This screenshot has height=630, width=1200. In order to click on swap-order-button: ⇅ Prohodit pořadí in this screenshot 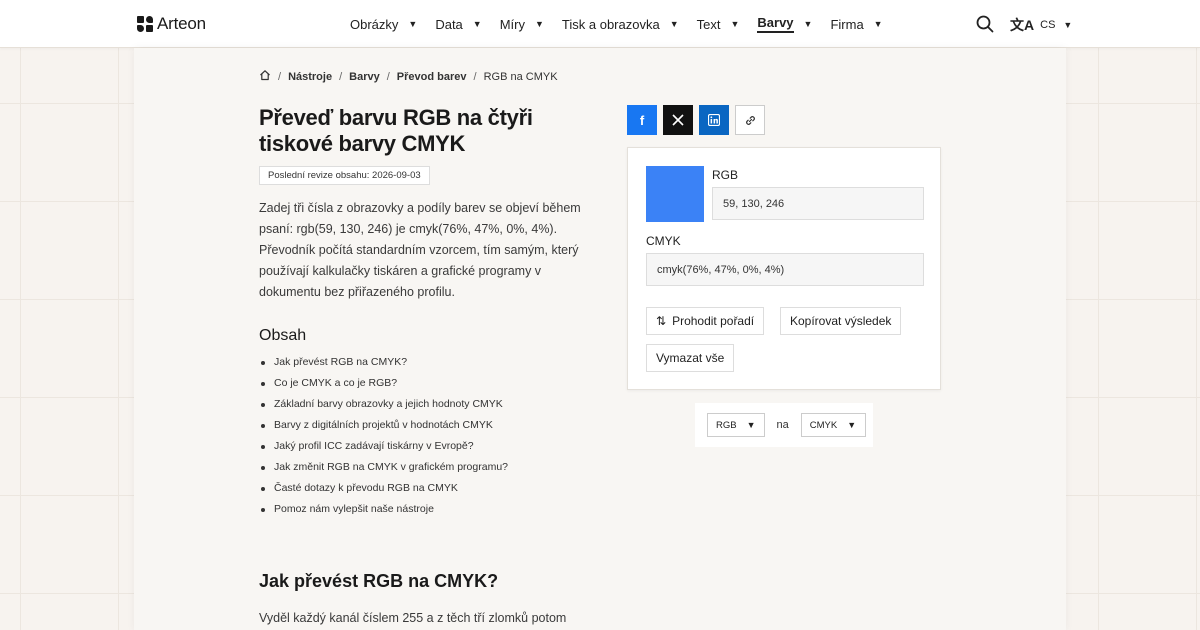, I will do `click(705, 321)`.